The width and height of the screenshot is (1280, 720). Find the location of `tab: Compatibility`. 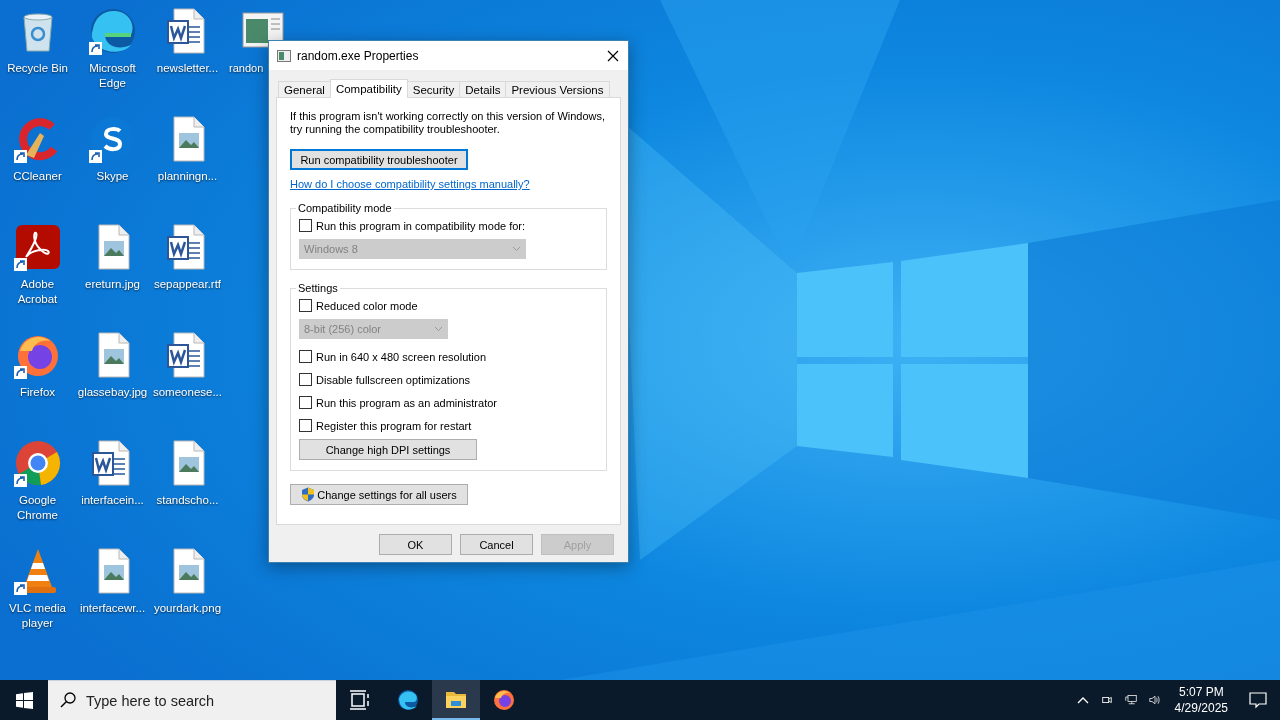

tab: Compatibility is located at coordinates (368, 88).